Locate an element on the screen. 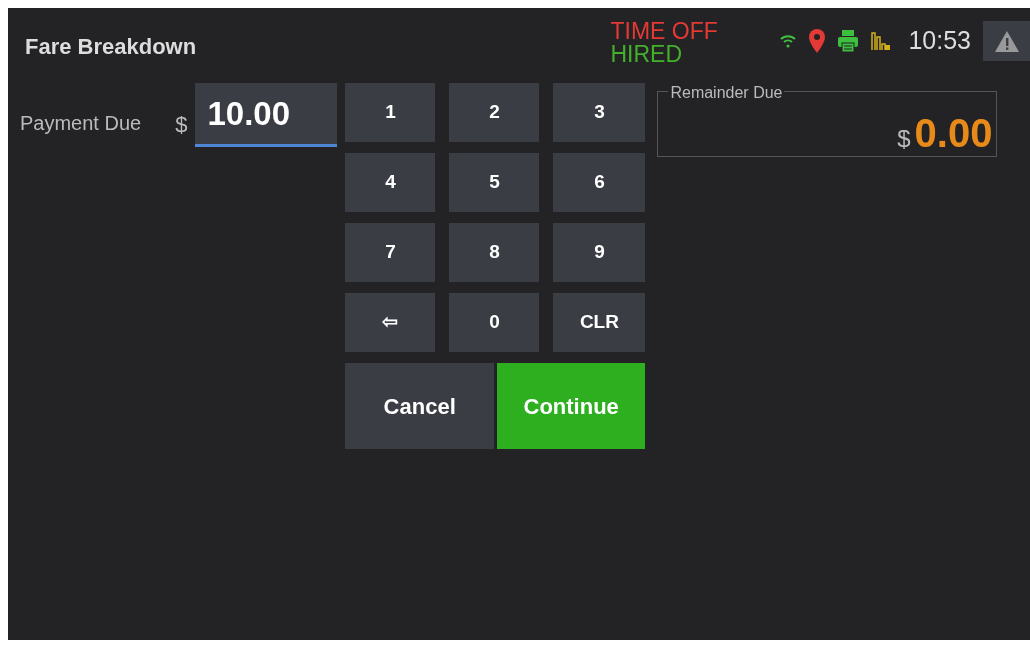  warning-icon is located at coordinates (1006, 41).